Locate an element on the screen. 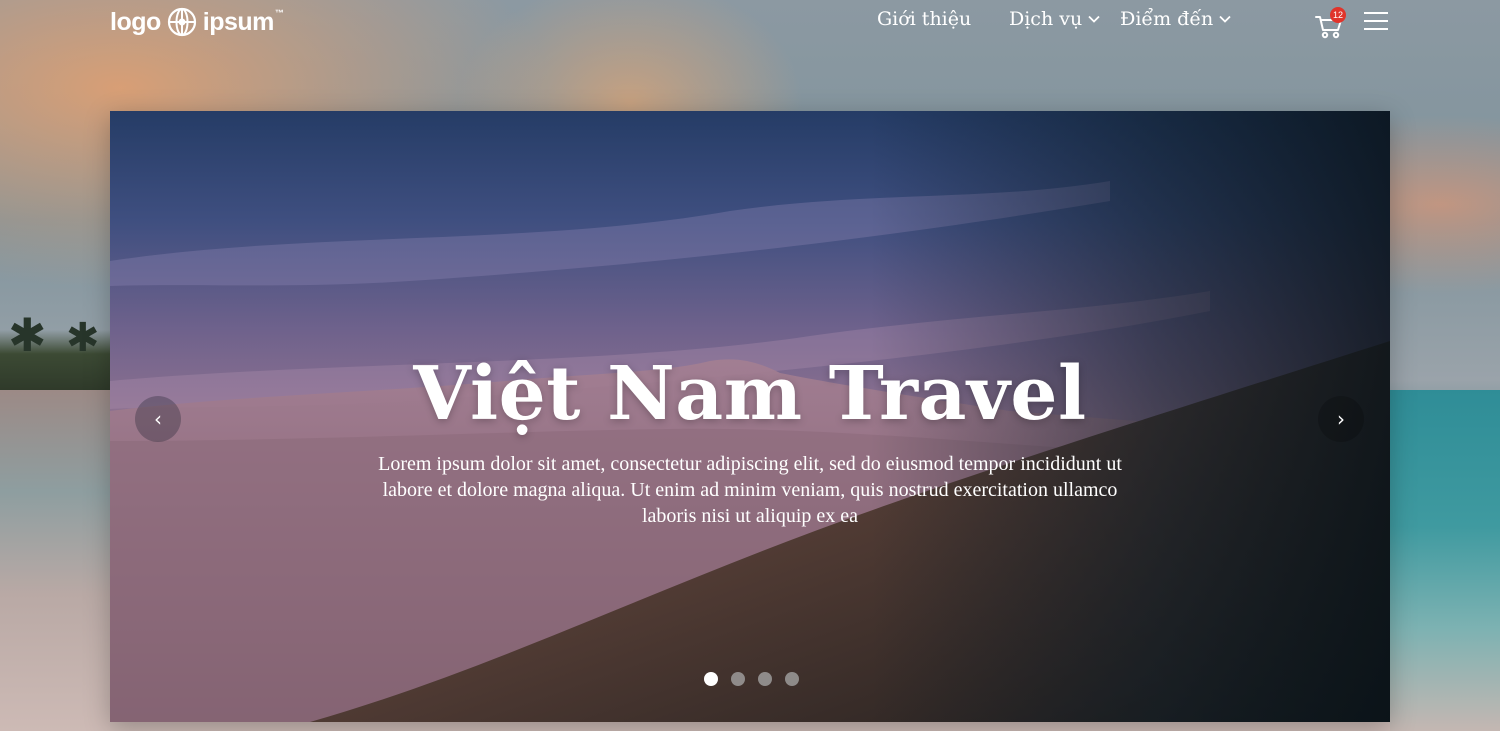 This screenshot has height=731, width=1500. logo-text-left: logo is located at coordinates (135, 21).